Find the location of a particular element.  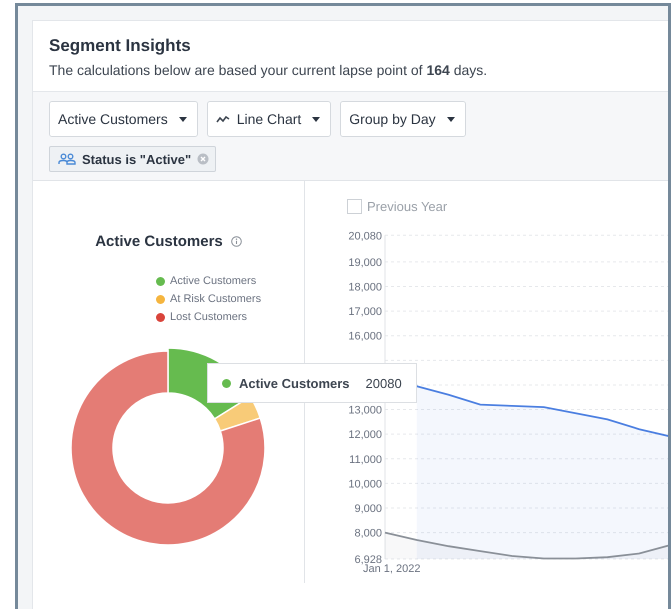

panel-title: Segment Insights is located at coordinates (120, 46).